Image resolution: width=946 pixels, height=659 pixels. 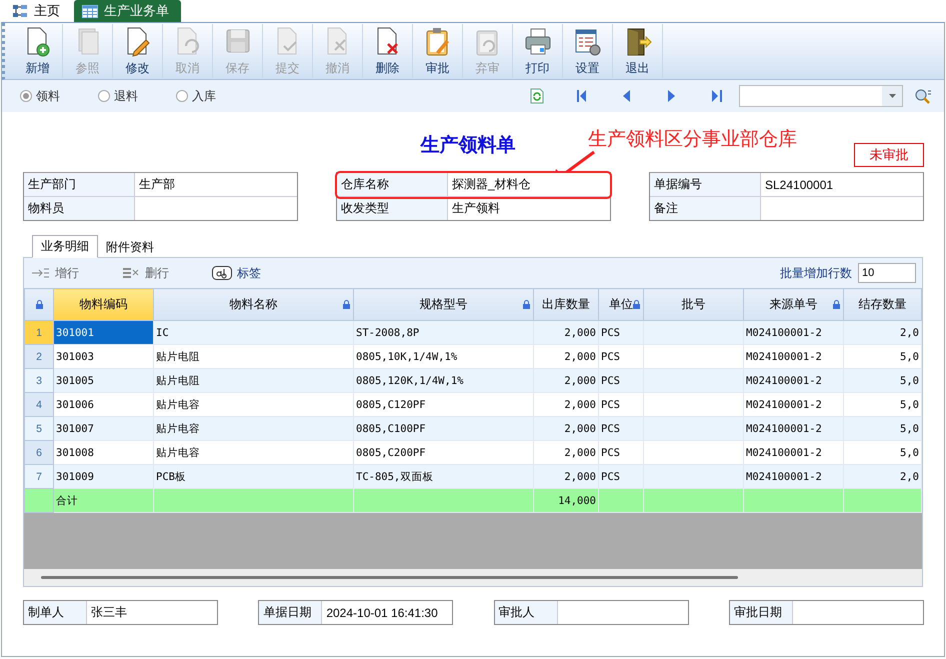 What do you see at coordinates (717, 96) in the screenshot?
I see `last-icon` at bounding box center [717, 96].